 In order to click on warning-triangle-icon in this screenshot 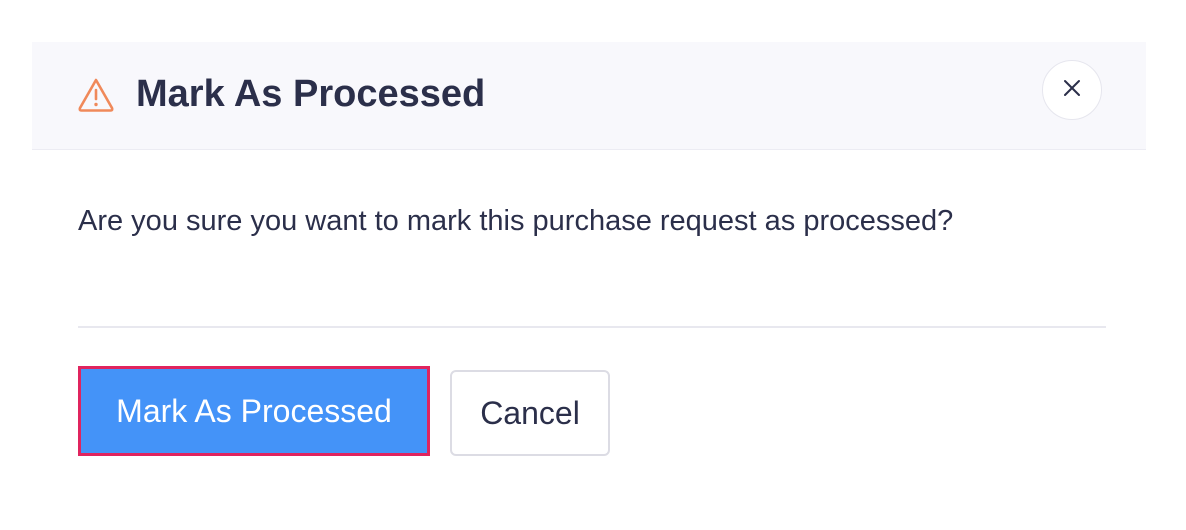, I will do `click(96, 95)`.